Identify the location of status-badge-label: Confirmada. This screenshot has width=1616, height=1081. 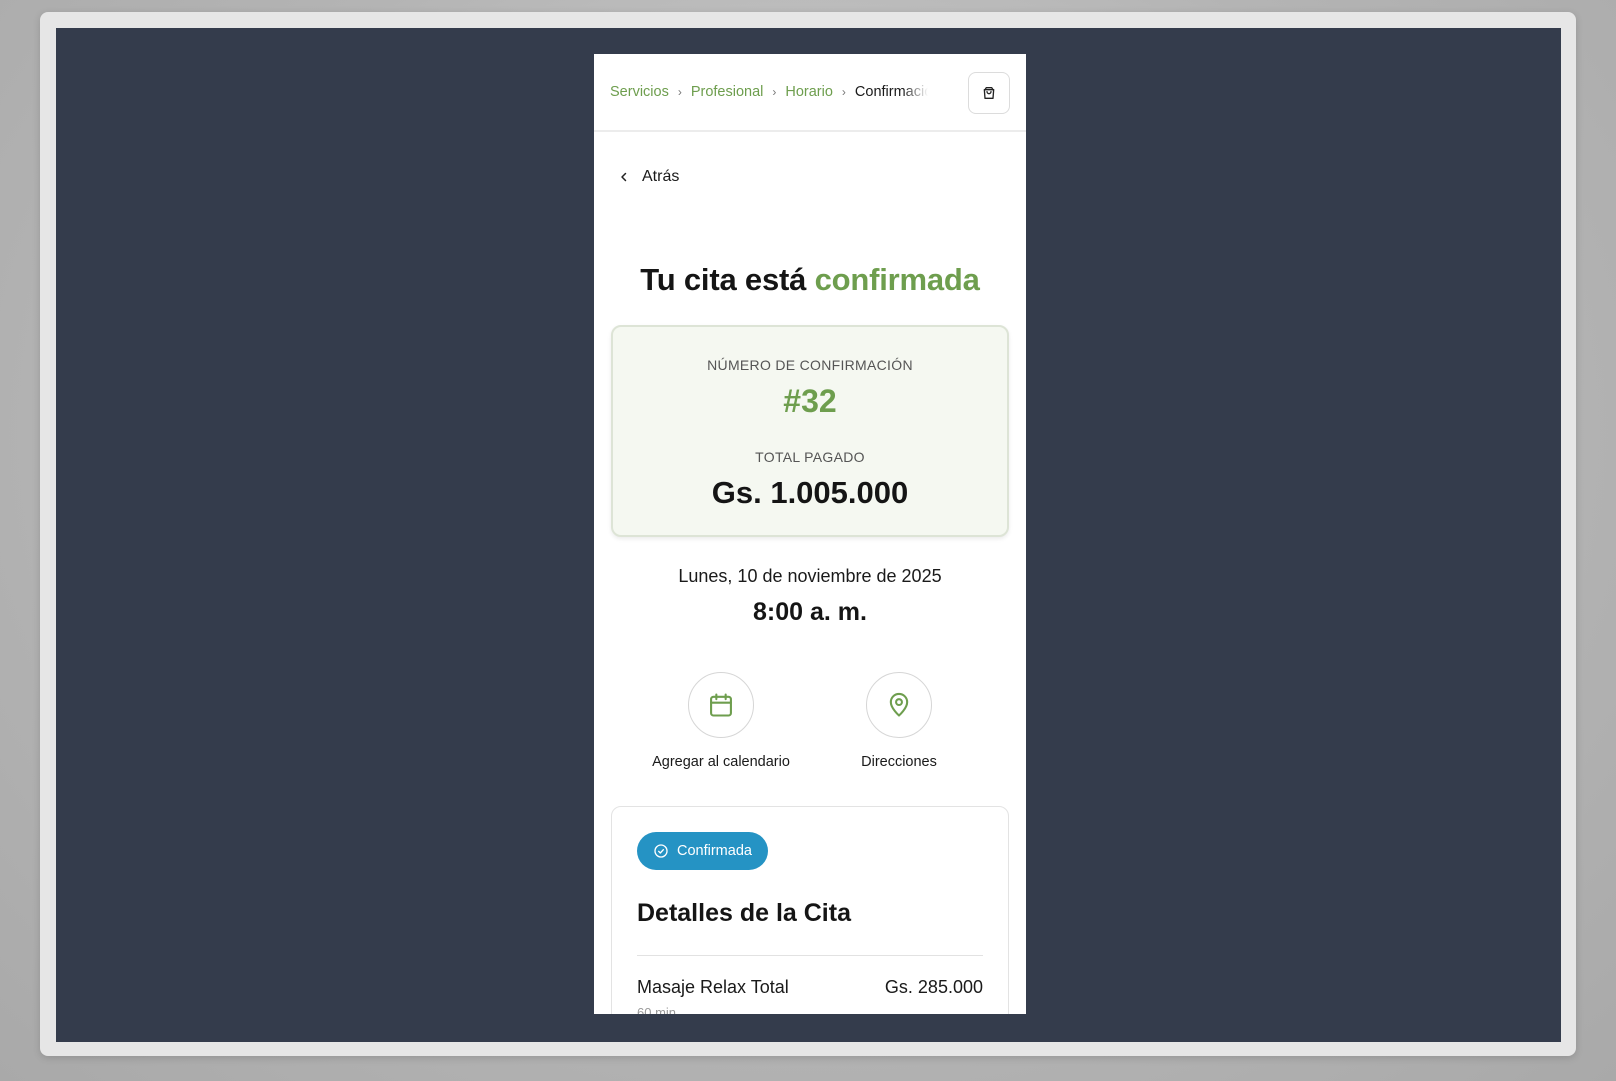
(714, 851).